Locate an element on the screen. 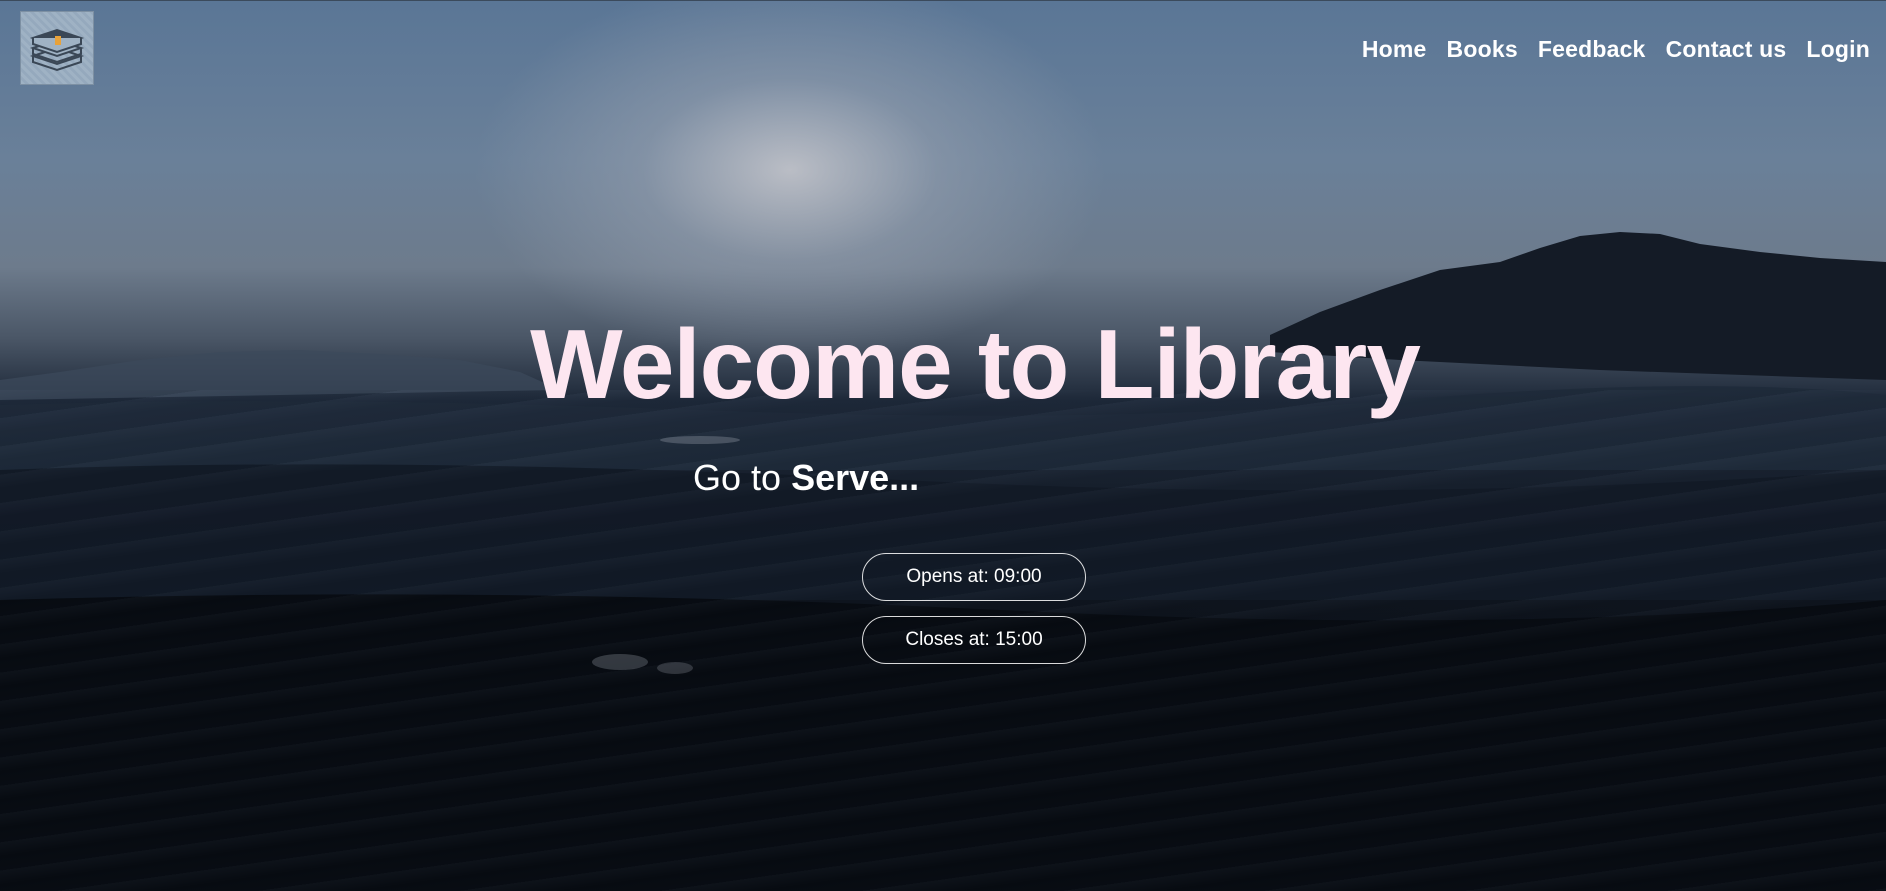 This screenshot has height=891, width=1886. main-nav: Home Books Feedback Contact us Login is located at coordinates (1616, 49).